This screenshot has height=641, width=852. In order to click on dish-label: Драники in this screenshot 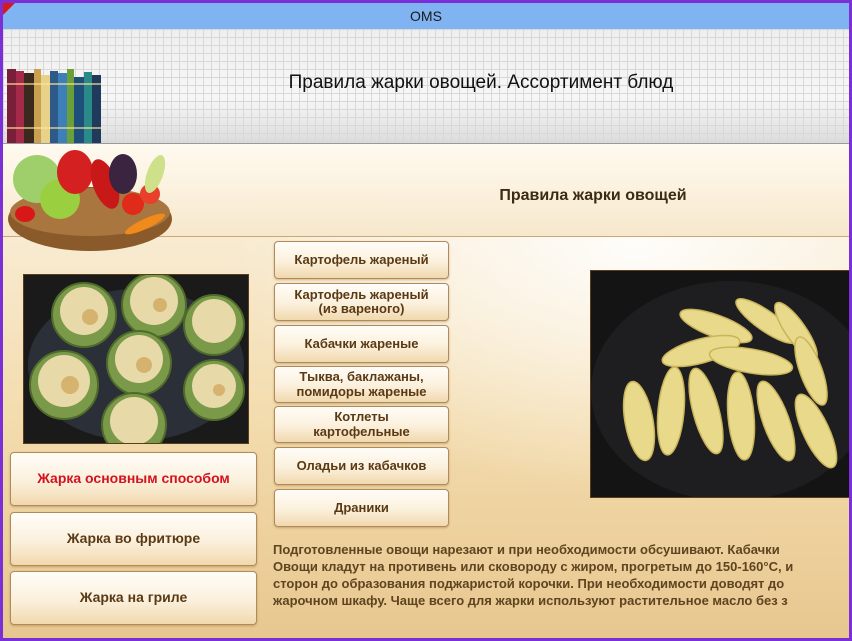, I will do `click(361, 507)`.